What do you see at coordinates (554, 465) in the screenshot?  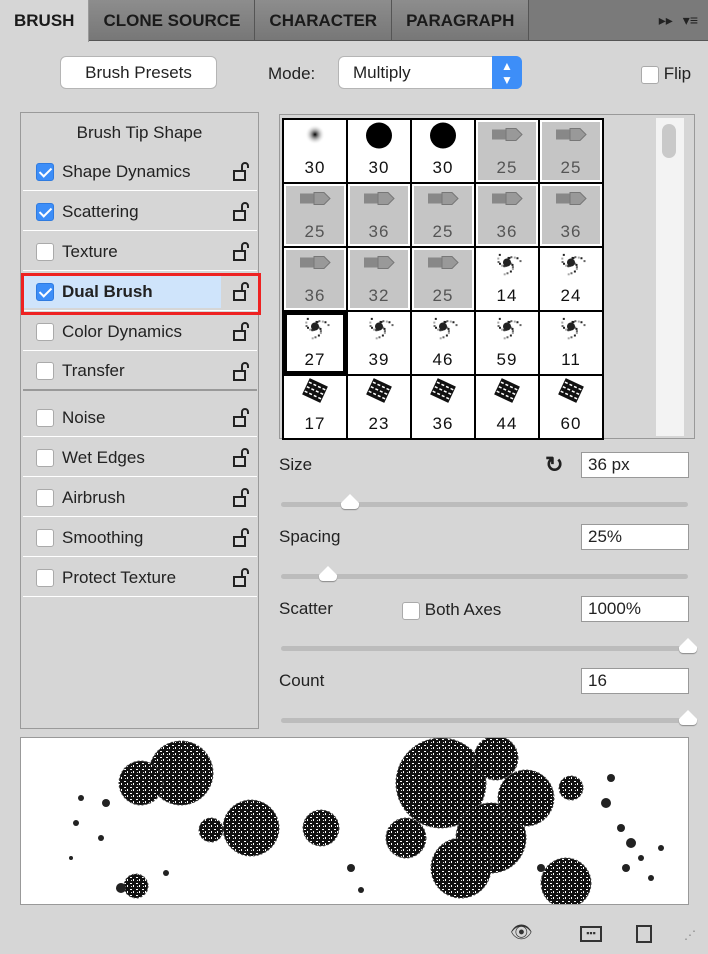 I see `reset-size-icon: ↻` at bounding box center [554, 465].